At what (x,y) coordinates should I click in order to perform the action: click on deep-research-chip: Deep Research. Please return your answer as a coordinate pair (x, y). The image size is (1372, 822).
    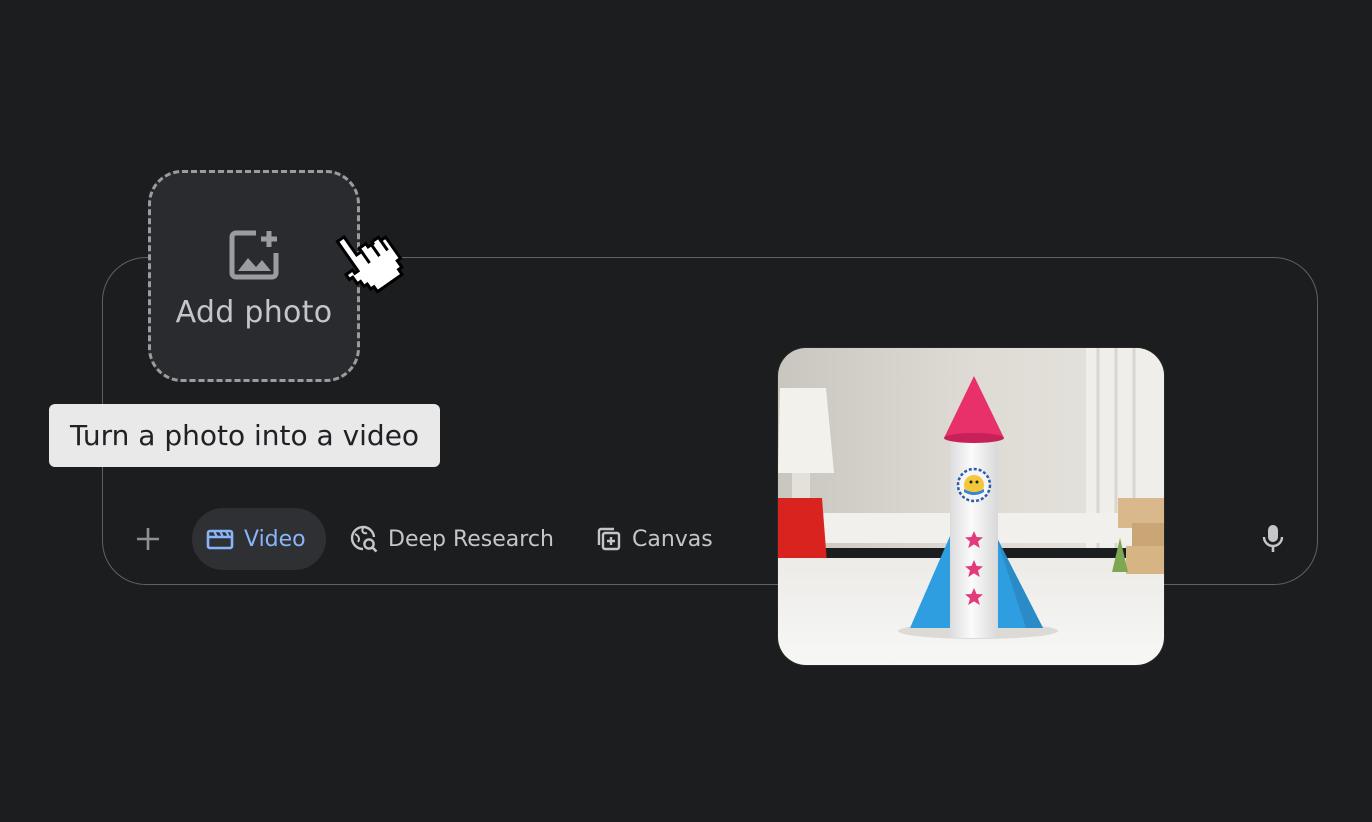
    Looking at the image, I should click on (452, 539).